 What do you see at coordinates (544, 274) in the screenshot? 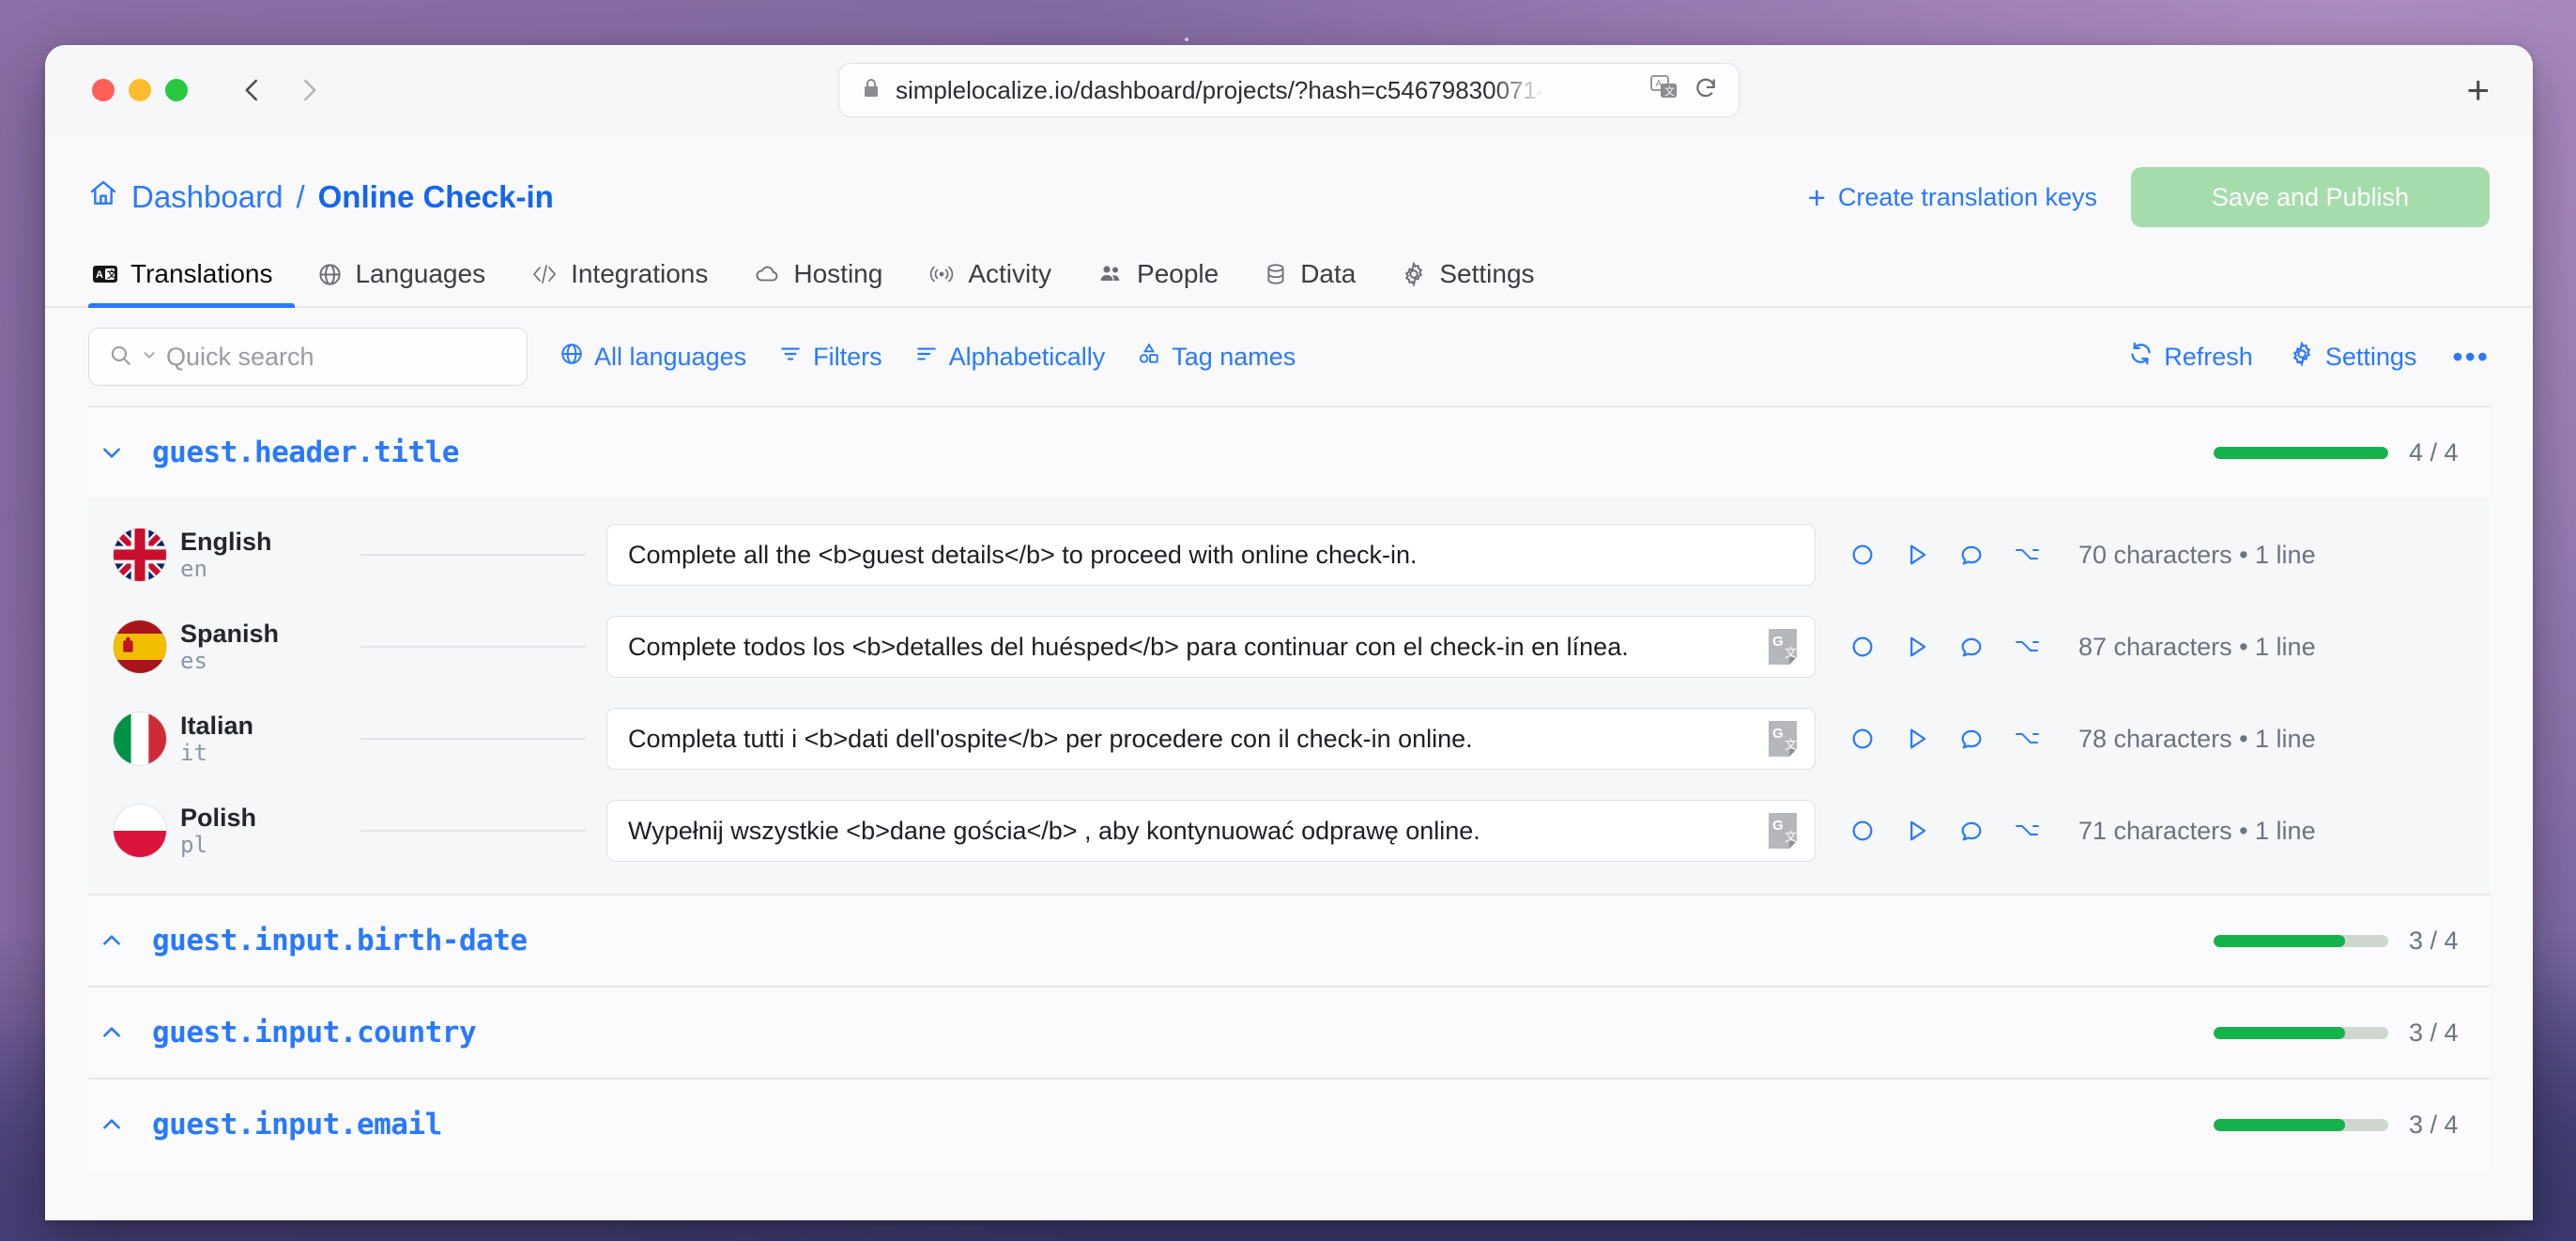
I see `code-icon` at bounding box center [544, 274].